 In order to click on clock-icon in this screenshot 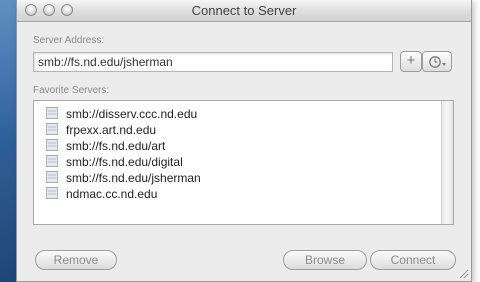, I will do `click(437, 62)`.